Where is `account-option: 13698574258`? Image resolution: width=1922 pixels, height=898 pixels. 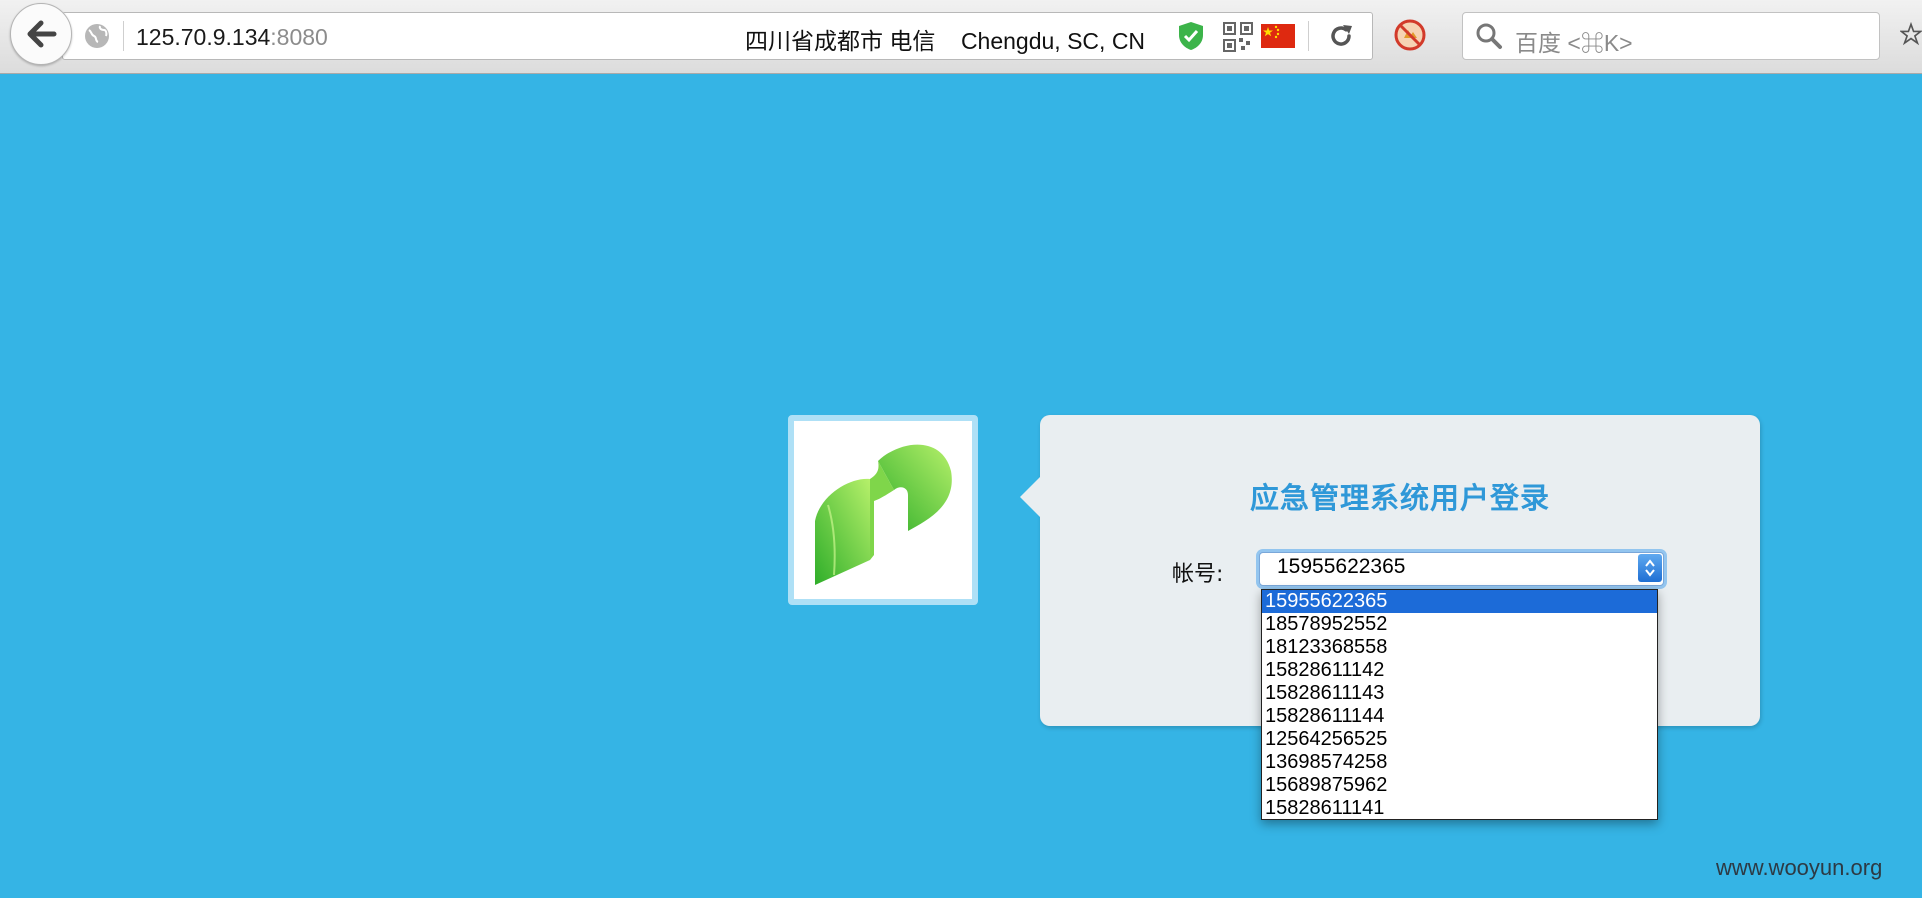 account-option: 13698574258 is located at coordinates (1459, 762).